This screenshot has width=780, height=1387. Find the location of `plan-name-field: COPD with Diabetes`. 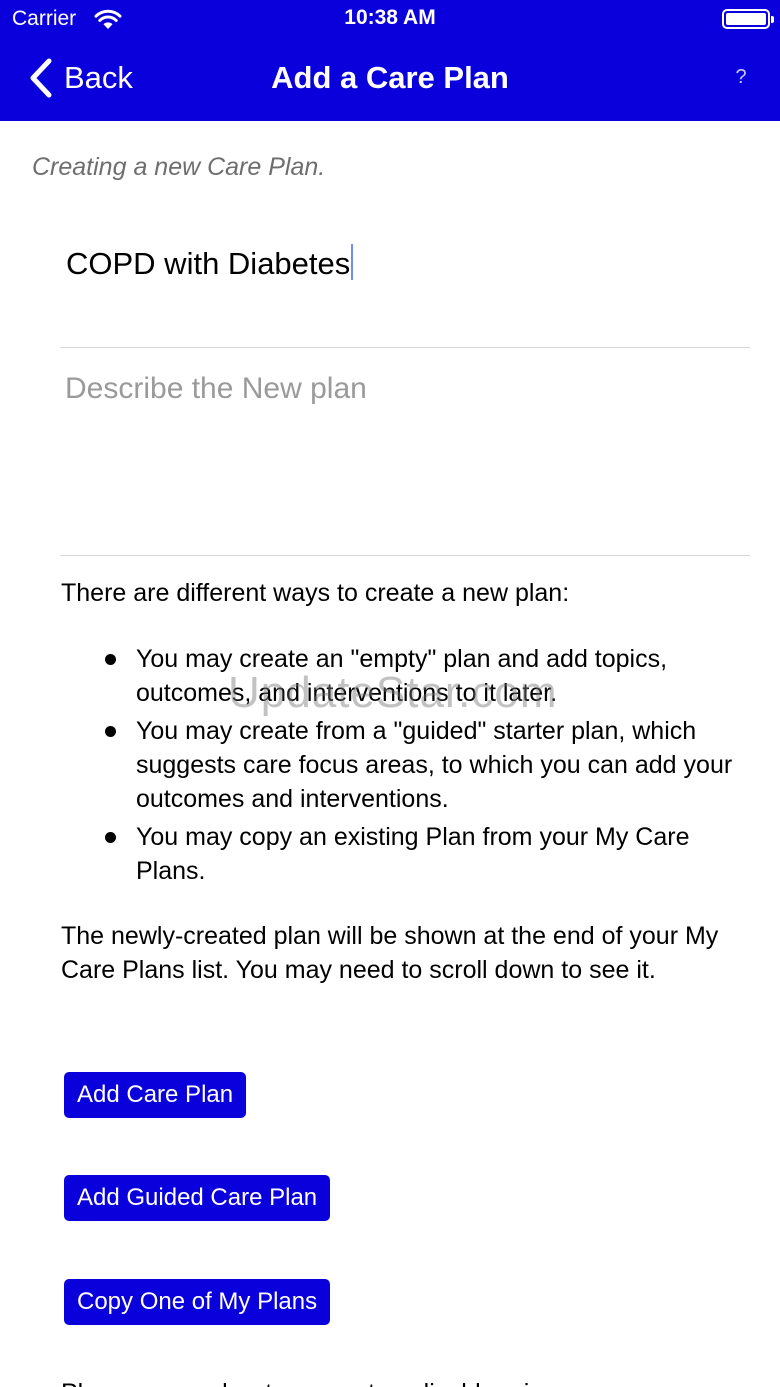

plan-name-field: COPD with Diabetes is located at coordinates (210, 263).